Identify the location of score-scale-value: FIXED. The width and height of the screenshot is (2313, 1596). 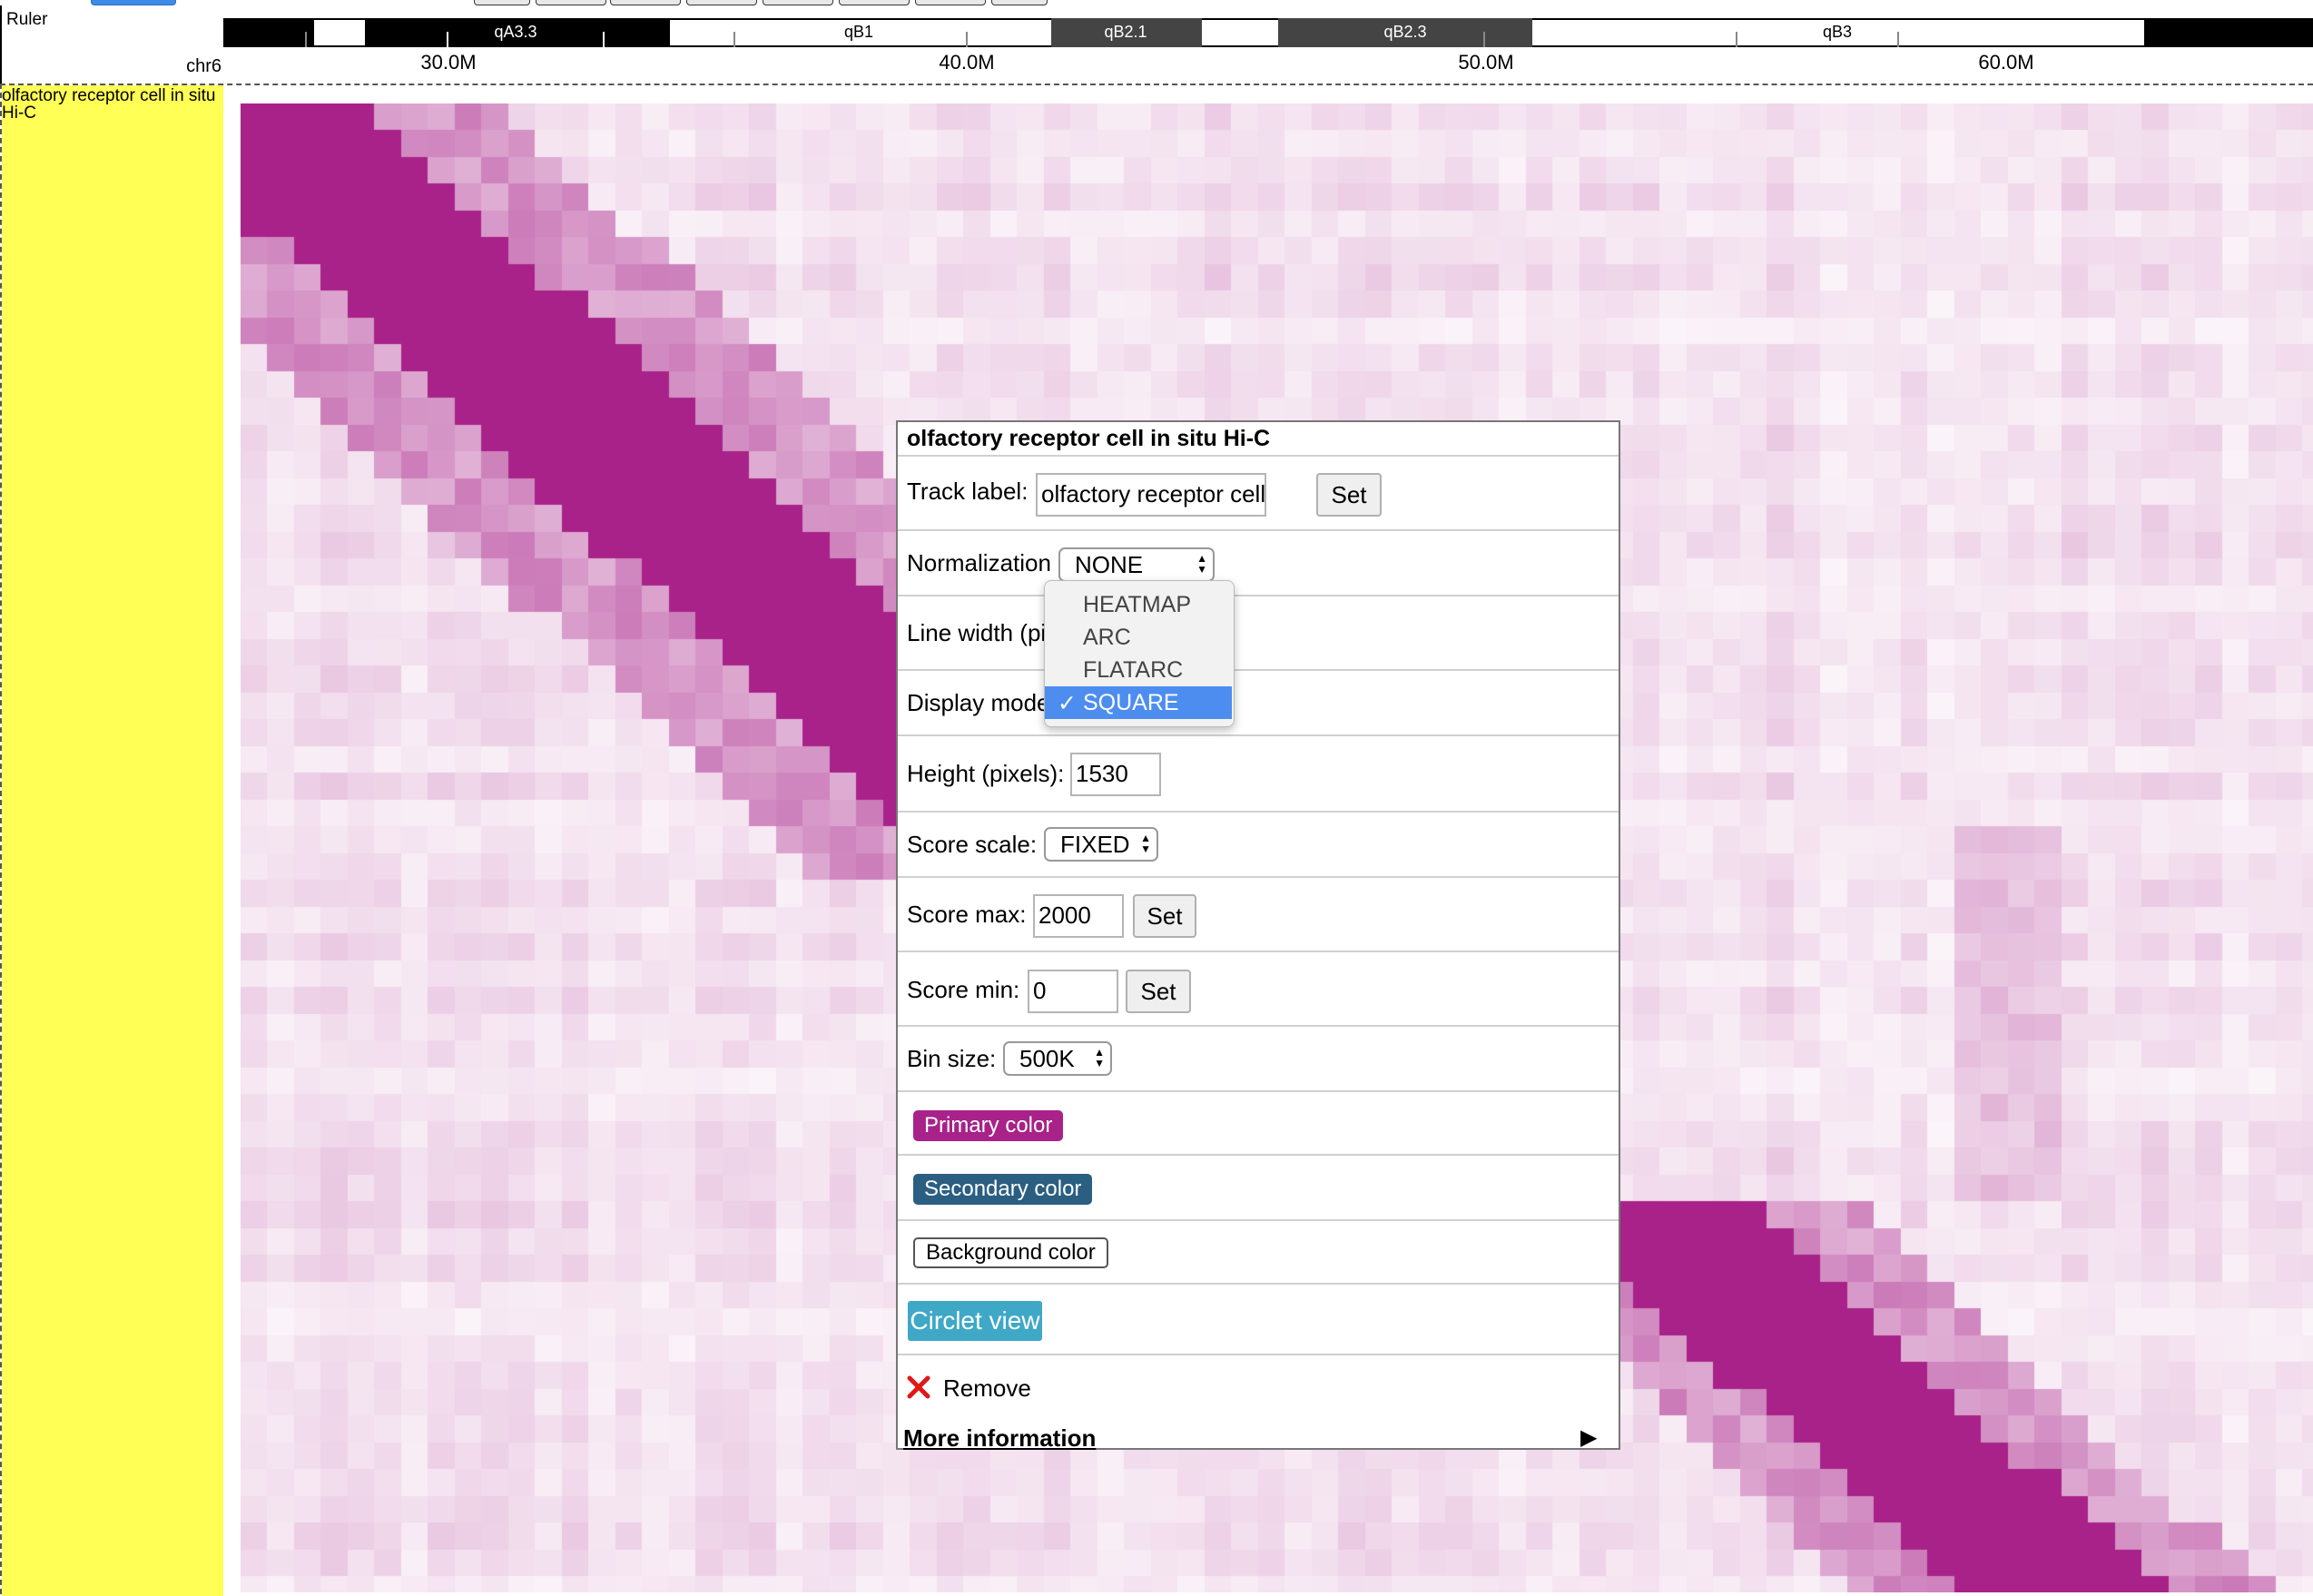
(1095, 844).